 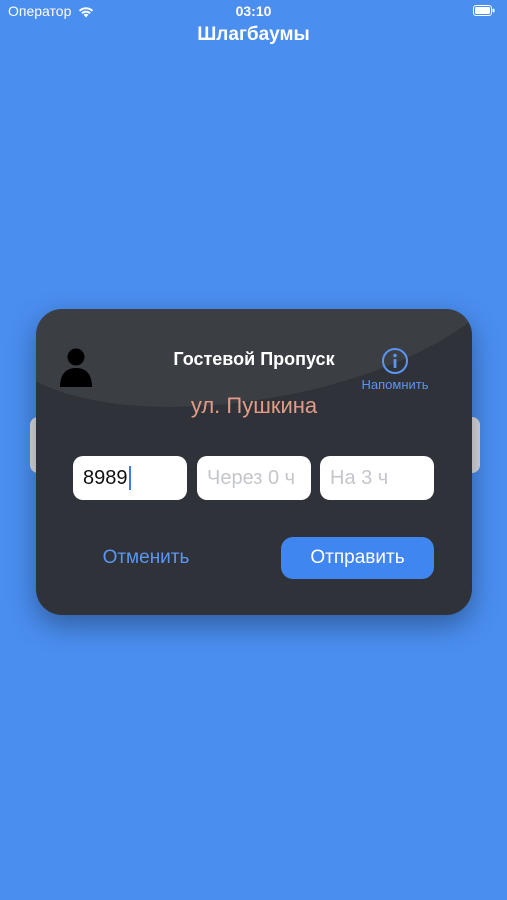 I want to click on remind-label: Напомнить, so click(x=395, y=384).